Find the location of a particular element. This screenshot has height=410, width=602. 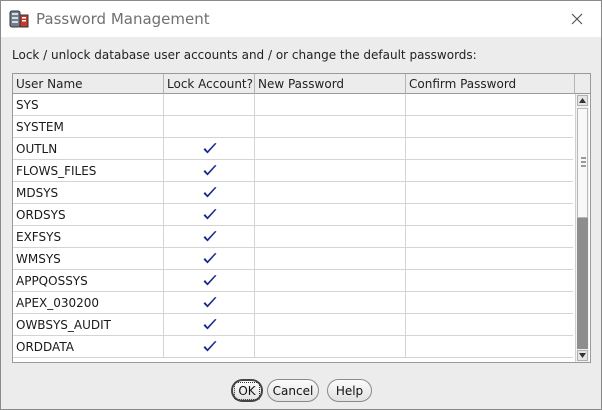

scrollbar-thumb is located at coordinates (582, 163).